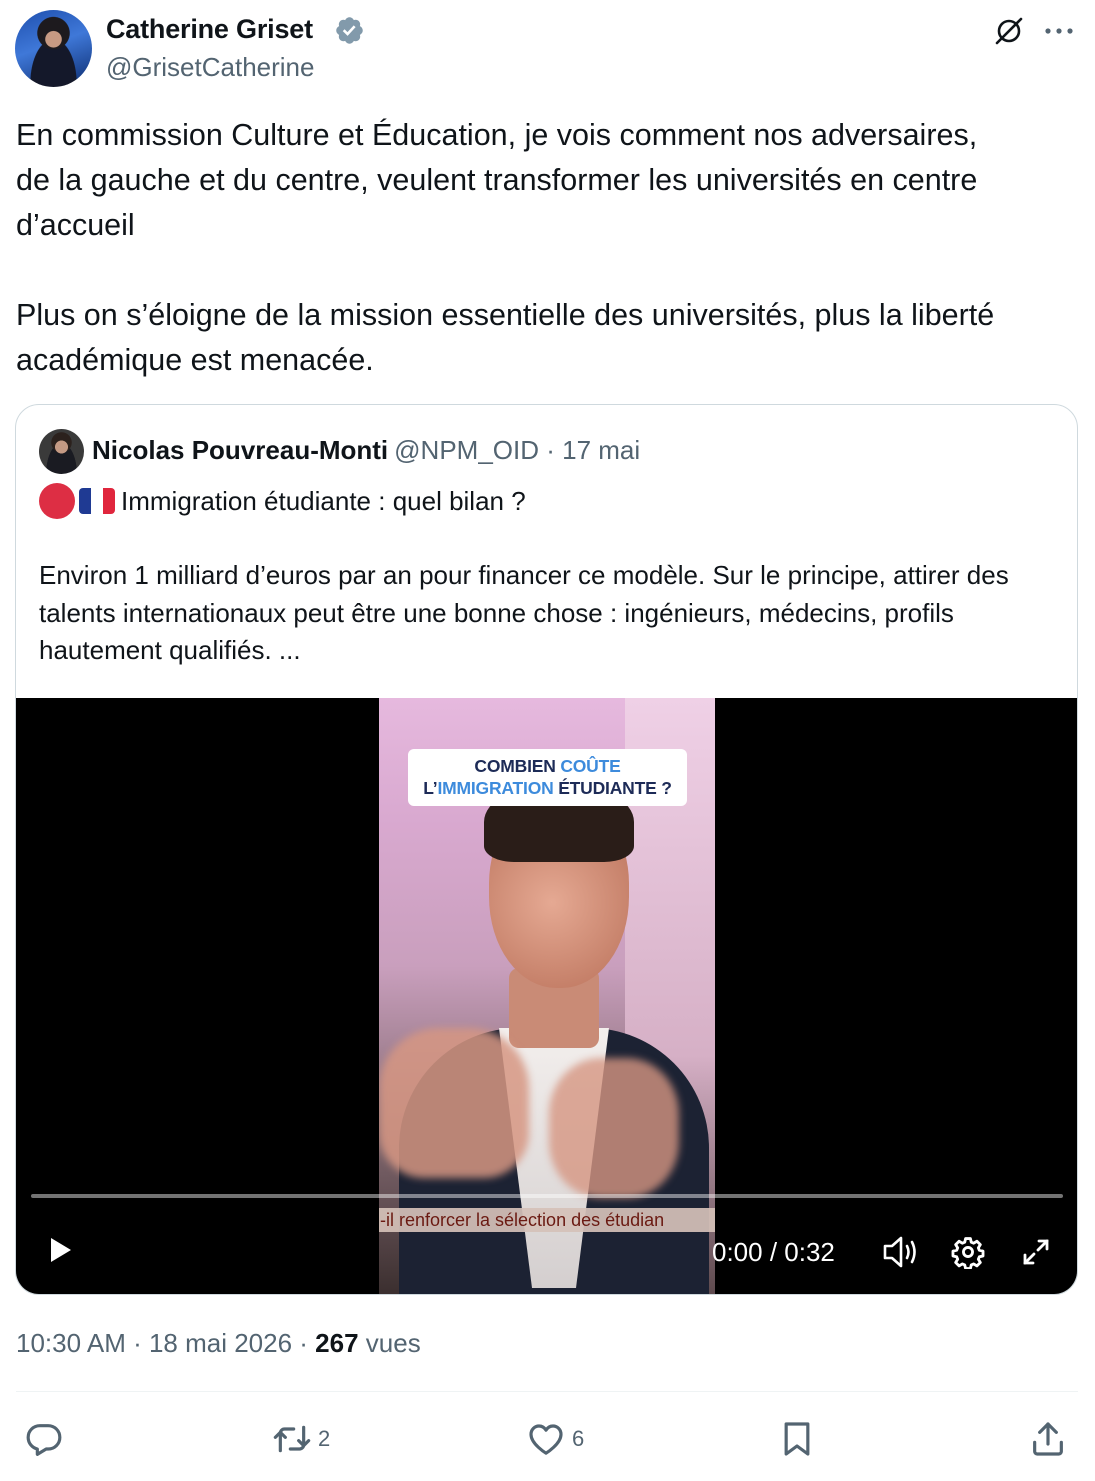 The image size is (1095, 1481). I want to click on overlay-text-highlight: COÛTE, so click(590, 766).